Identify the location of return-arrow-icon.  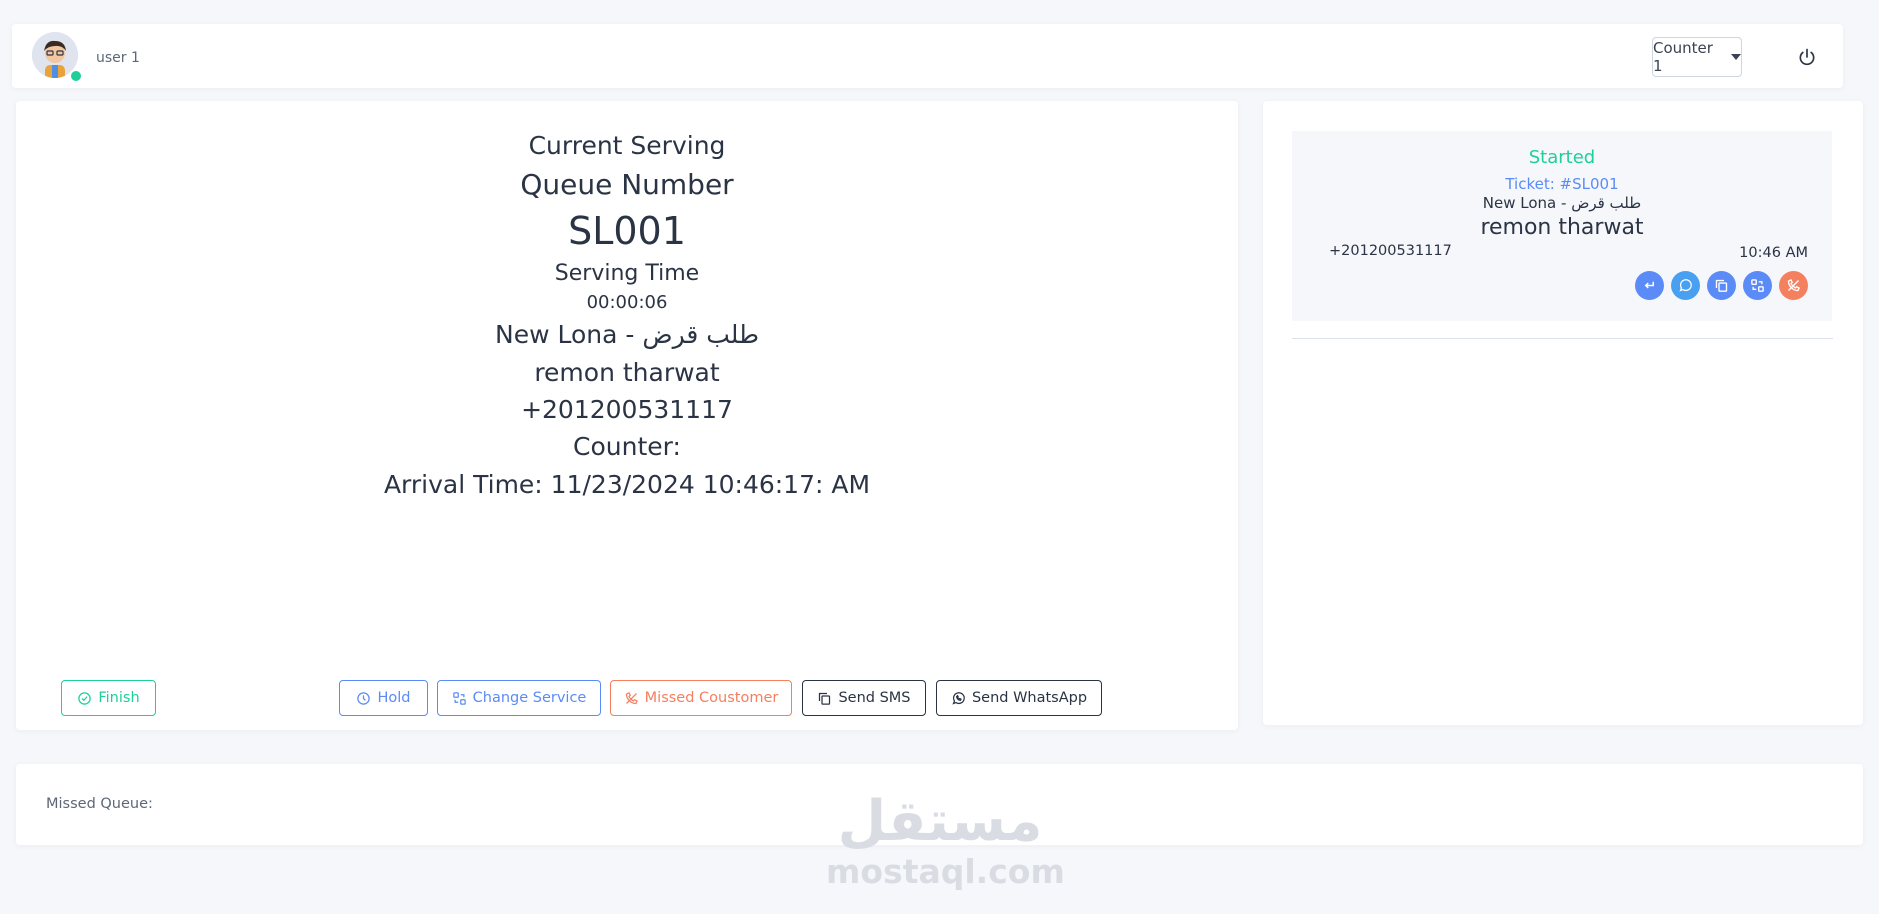
(1649, 285).